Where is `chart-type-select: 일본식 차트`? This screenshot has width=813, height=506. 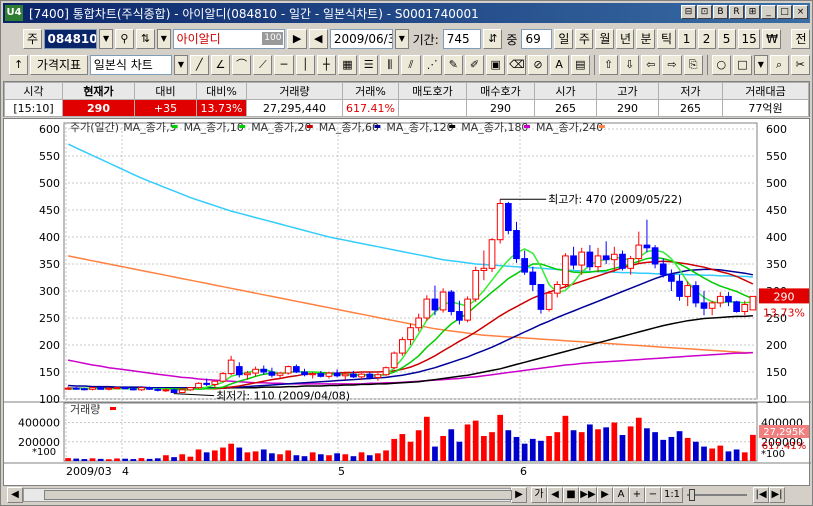 chart-type-select: 일본식 차트 is located at coordinates (131, 65).